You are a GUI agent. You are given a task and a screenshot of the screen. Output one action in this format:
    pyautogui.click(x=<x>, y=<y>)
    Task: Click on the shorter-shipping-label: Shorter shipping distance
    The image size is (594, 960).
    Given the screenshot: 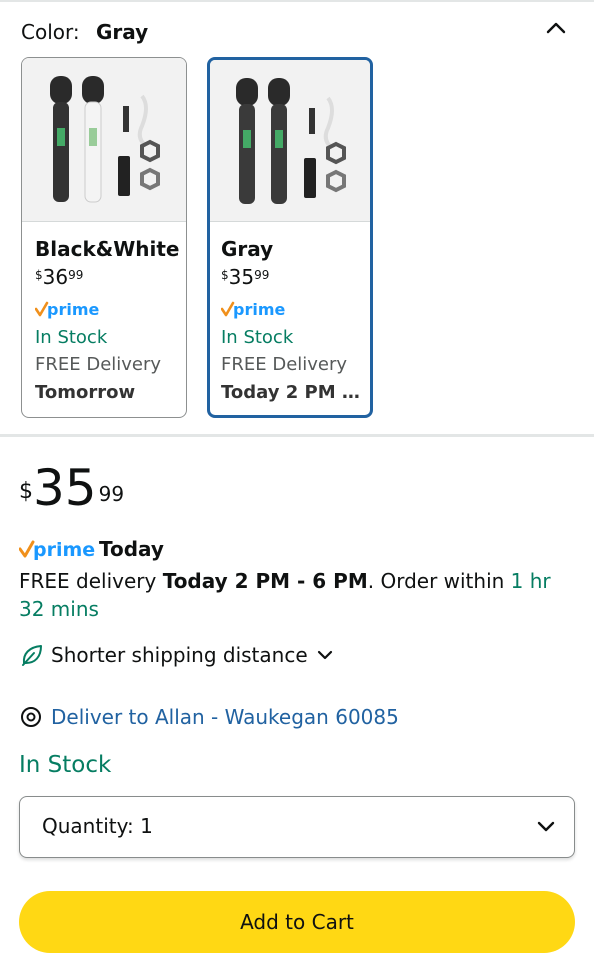 What is the action you would take?
    pyautogui.click(x=179, y=655)
    